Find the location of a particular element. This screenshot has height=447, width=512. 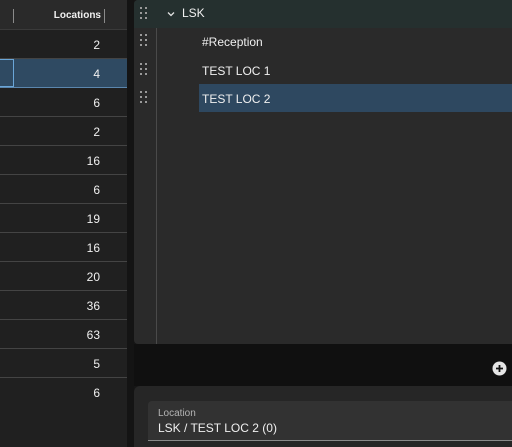

panel-gap is located at coordinates (130, 223).